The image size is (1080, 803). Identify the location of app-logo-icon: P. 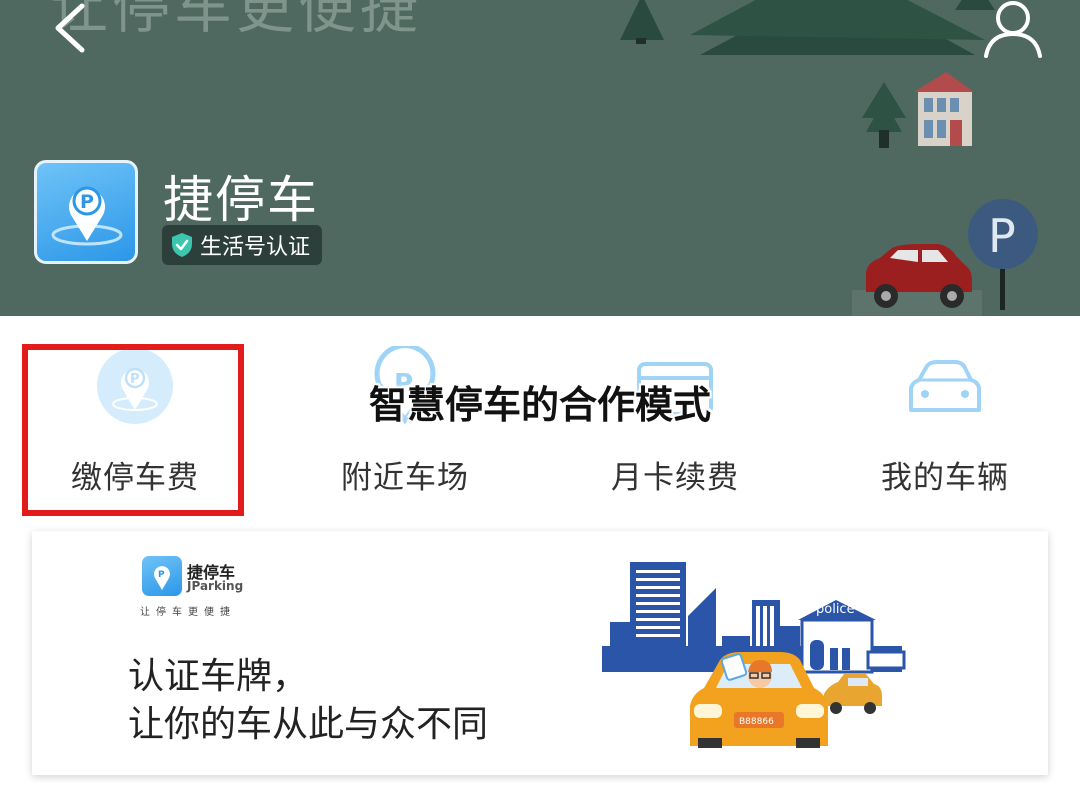
(86, 212).